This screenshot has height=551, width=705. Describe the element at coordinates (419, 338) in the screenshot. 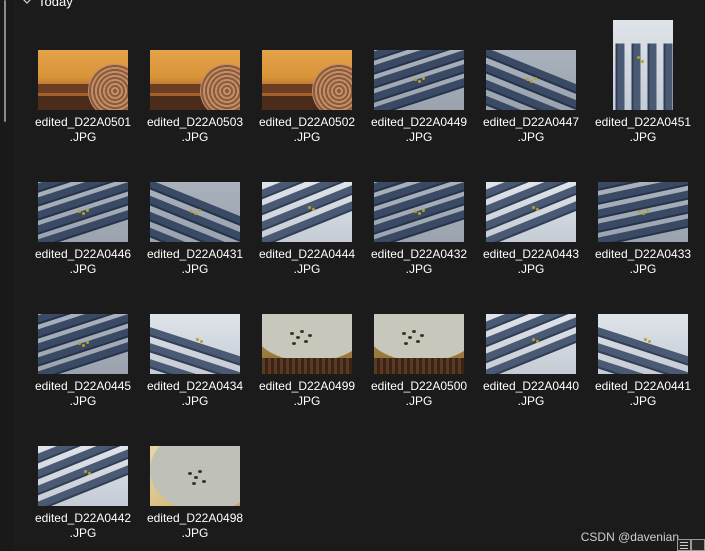

I see `plate-shape` at that location.